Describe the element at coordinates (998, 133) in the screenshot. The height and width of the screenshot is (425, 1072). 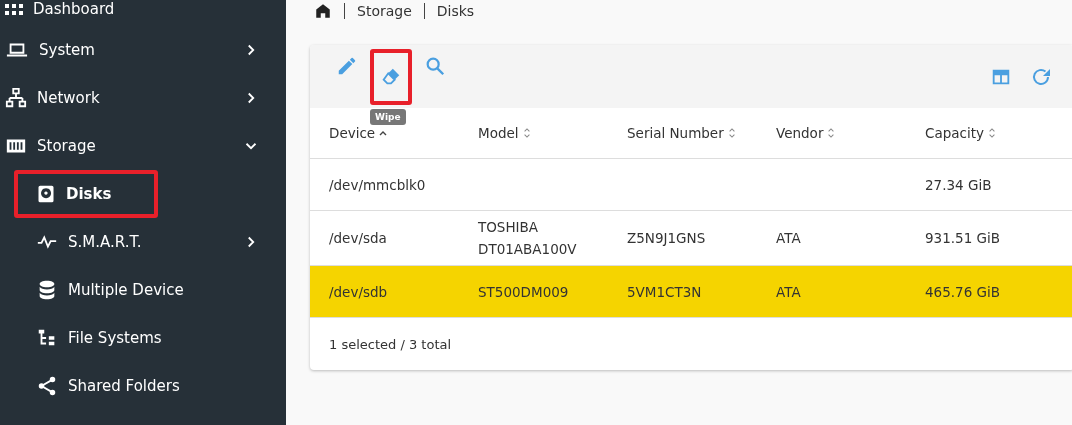
I see `column-header: Capacity` at that location.